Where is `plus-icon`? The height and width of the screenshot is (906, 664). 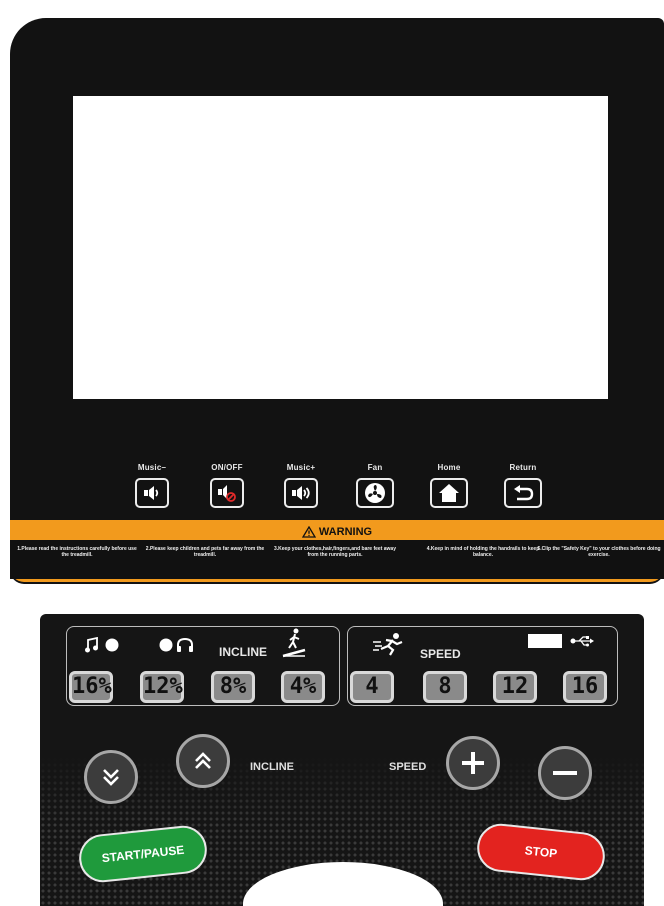 plus-icon is located at coordinates (473, 763).